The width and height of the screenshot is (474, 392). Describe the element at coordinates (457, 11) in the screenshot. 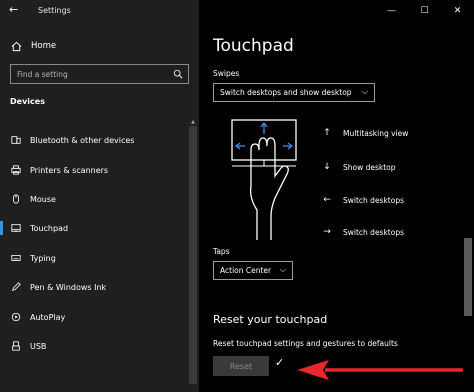

I see `close-button: ✕` at that location.